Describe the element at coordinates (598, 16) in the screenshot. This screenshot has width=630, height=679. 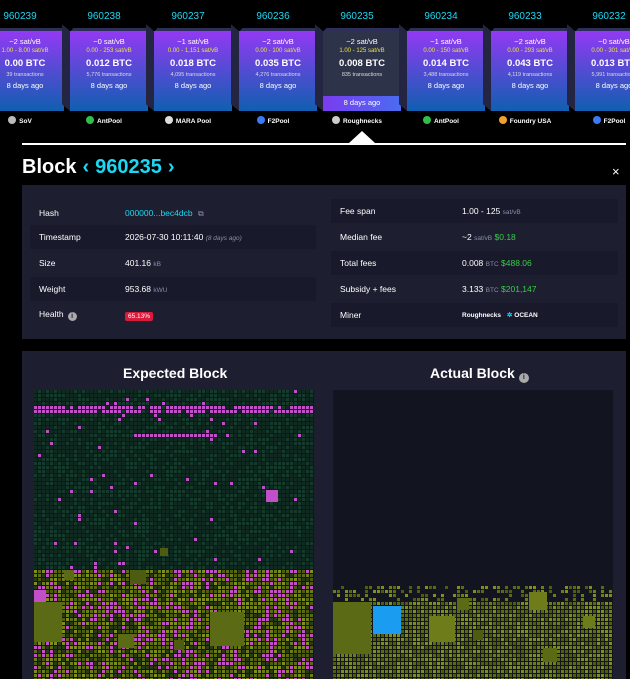
I see `block-height-label: 960232` at that location.